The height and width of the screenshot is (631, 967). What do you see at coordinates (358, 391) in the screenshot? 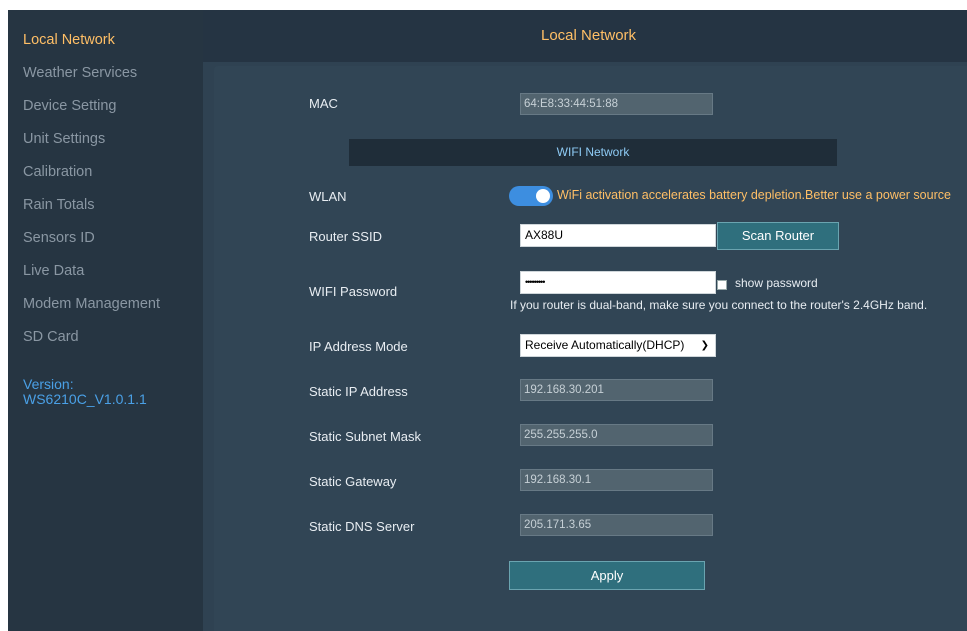
I see `static-ip-label: Static IP Address` at bounding box center [358, 391].